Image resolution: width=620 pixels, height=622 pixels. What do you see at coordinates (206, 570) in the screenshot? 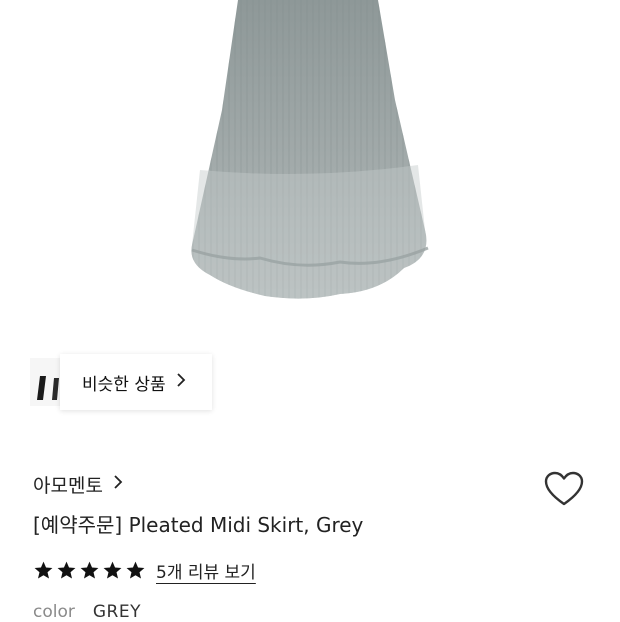
I see `reviews-link: 5개 리뷰 보기` at bounding box center [206, 570].